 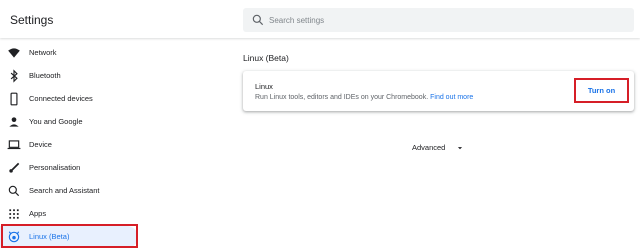 What do you see at coordinates (55, 167) in the screenshot?
I see `sidebar-item-label: Personalisation` at bounding box center [55, 167].